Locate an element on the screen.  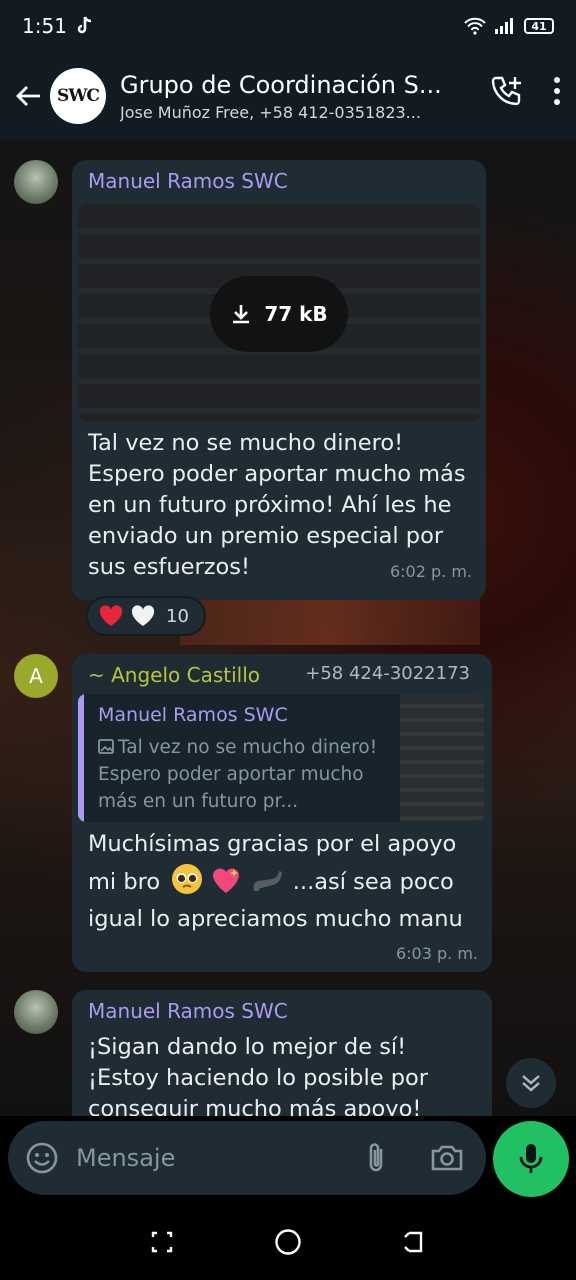
voice-record-button is located at coordinates (531, 1159).